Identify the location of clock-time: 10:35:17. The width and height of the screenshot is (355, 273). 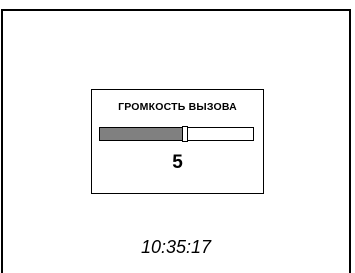
(176, 247).